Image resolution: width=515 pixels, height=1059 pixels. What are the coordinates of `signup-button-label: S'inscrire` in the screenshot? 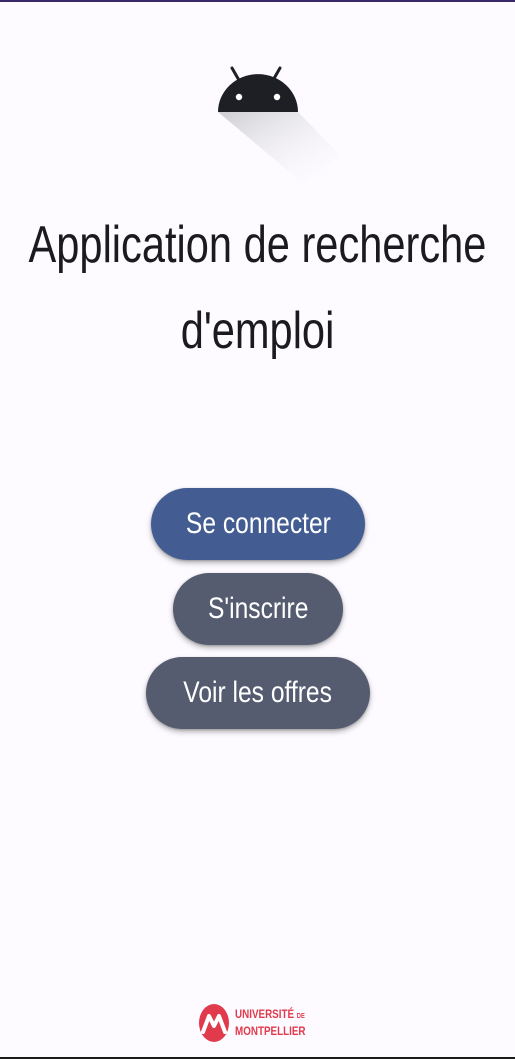 It's located at (258, 608).